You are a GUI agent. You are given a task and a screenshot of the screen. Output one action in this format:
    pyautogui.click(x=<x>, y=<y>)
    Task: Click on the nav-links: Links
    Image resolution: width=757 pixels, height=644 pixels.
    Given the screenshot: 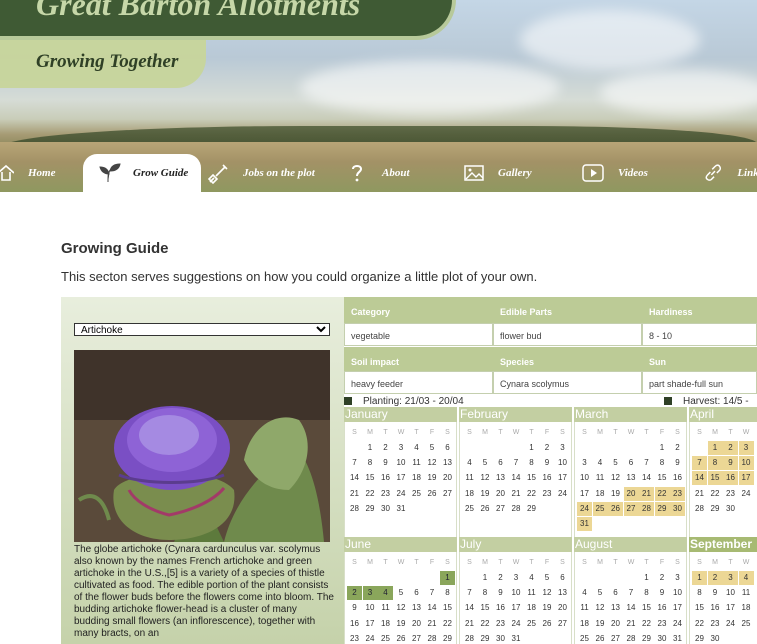 What is the action you would take?
    pyautogui.click(x=730, y=173)
    